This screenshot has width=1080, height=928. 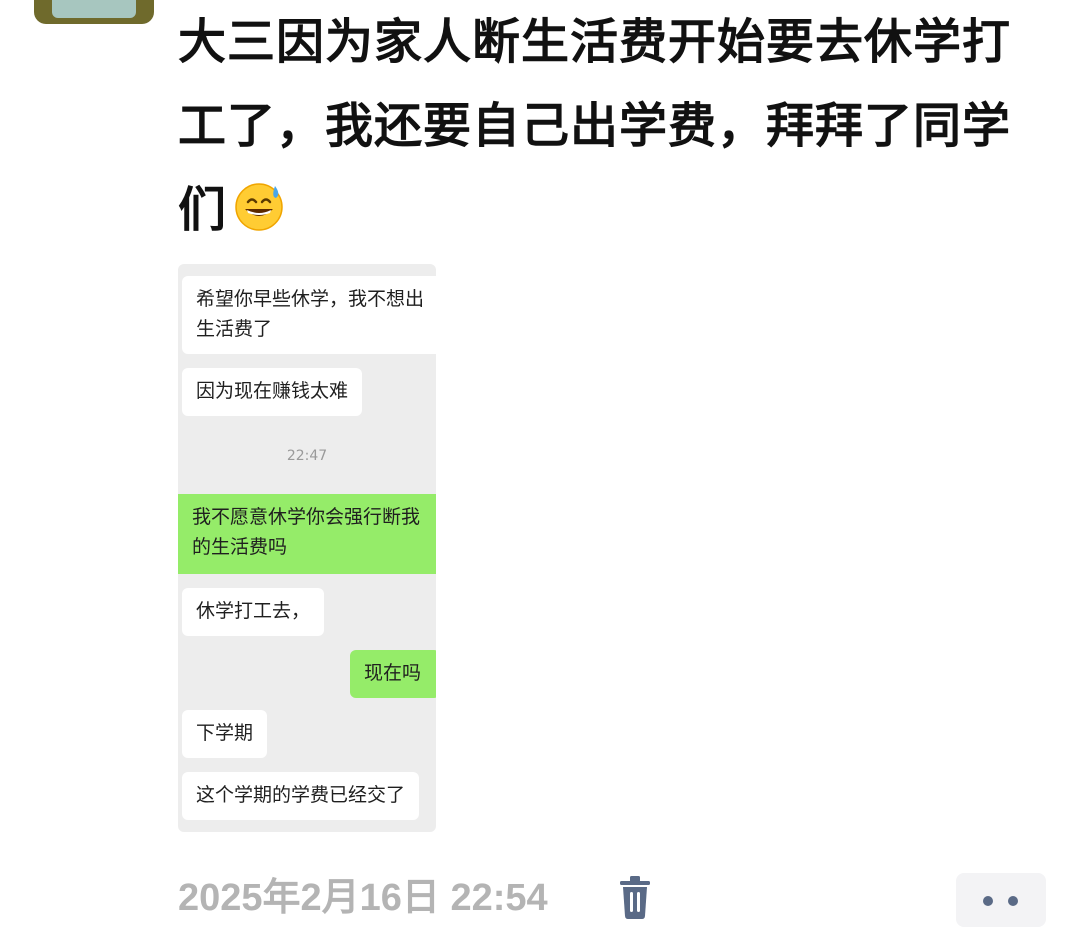 I want to click on avatar, so click(x=94, y=12).